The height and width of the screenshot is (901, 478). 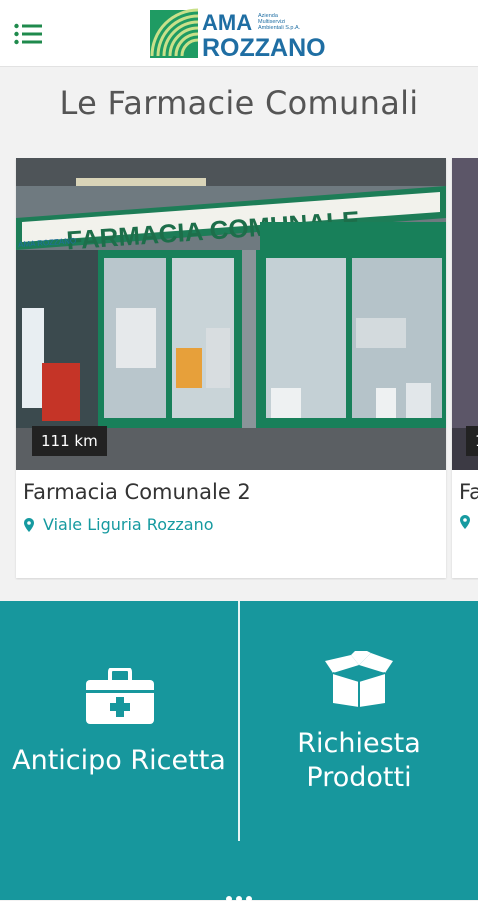 What do you see at coordinates (128, 524) in the screenshot?
I see `pharmacy-address-text: Viale Liguria Rozzano` at bounding box center [128, 524].